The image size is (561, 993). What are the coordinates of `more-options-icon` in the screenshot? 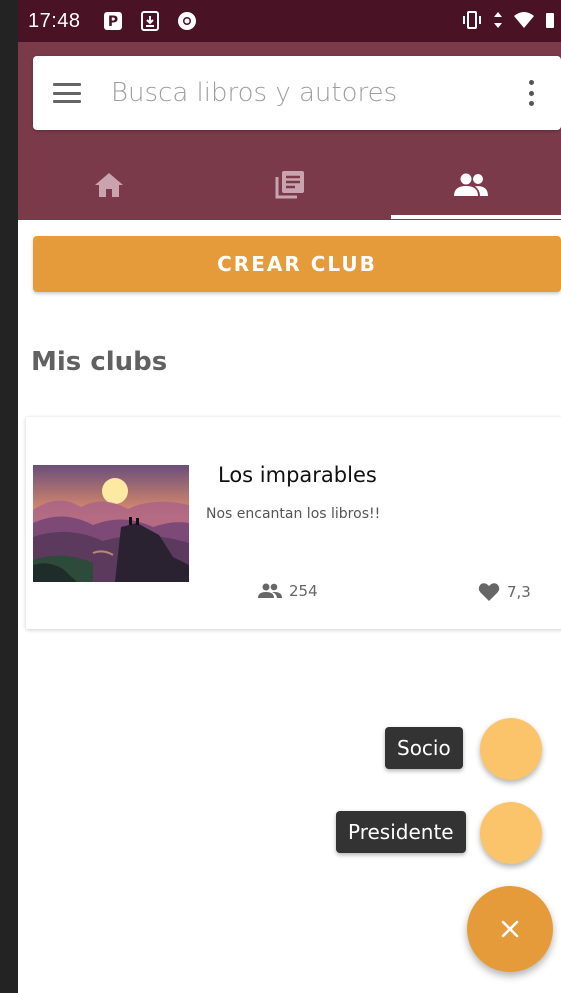 It's located at (532, 93).